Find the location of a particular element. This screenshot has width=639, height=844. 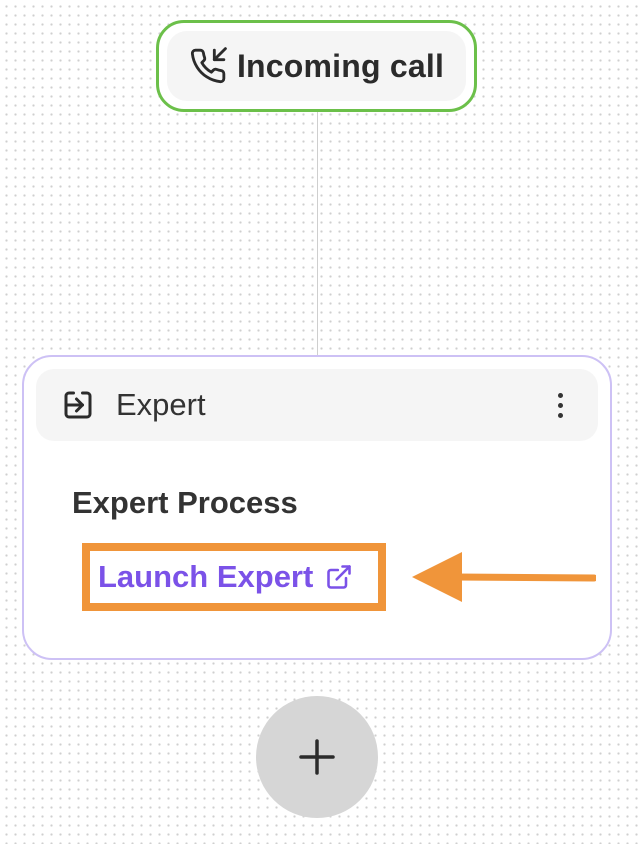

step-title: Expert is located at coordinates (161, 404).